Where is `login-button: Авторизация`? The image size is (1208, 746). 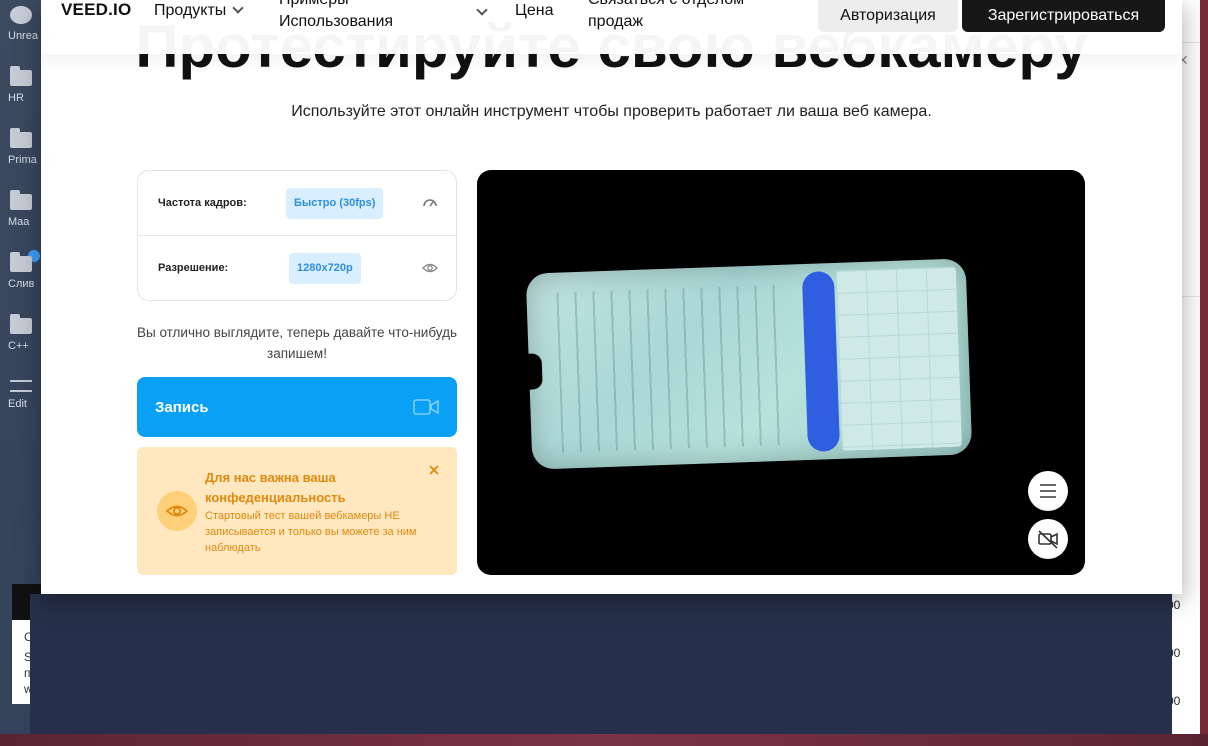 login-button: Авторизация is located at coordinates (888, 16).